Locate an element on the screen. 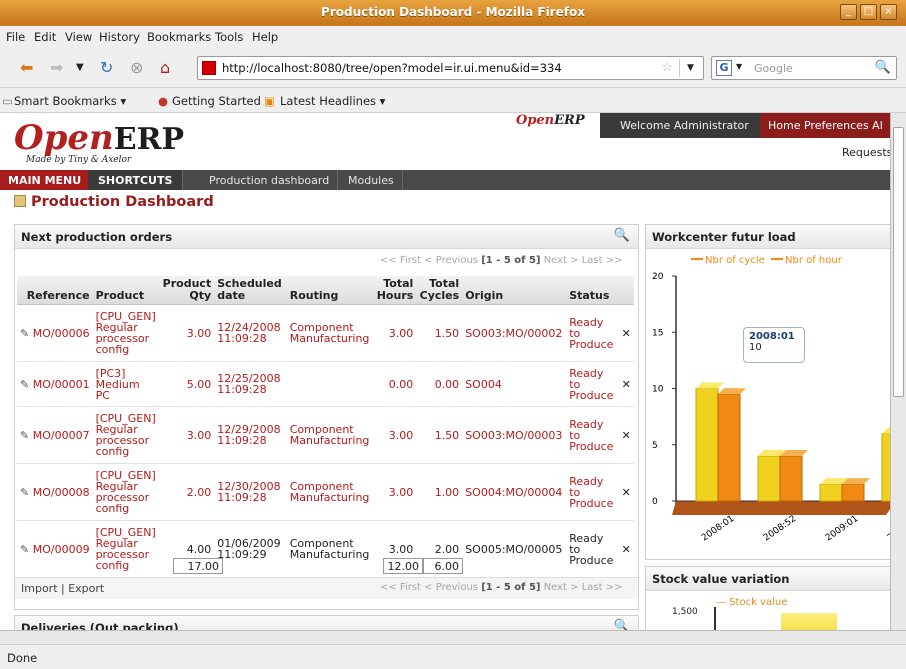  tab-modules: Modules is located at coordinates (371, 180).